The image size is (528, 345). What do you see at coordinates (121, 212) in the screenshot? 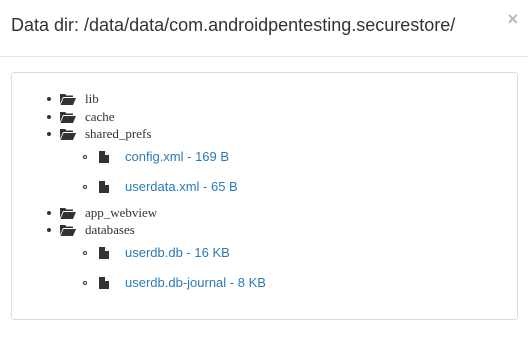
I see `dir-name: app_webview` at bounding box center [121, 212].